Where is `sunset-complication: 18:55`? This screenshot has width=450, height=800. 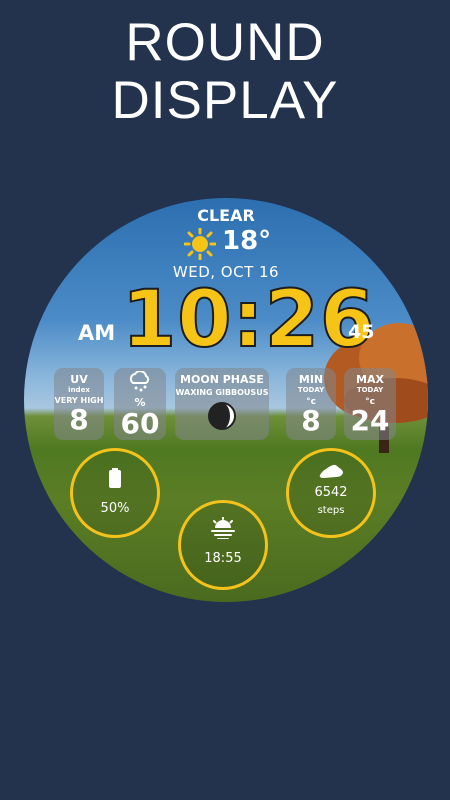
sunset-complication: 18:55 is located at coordinates (223, 545).